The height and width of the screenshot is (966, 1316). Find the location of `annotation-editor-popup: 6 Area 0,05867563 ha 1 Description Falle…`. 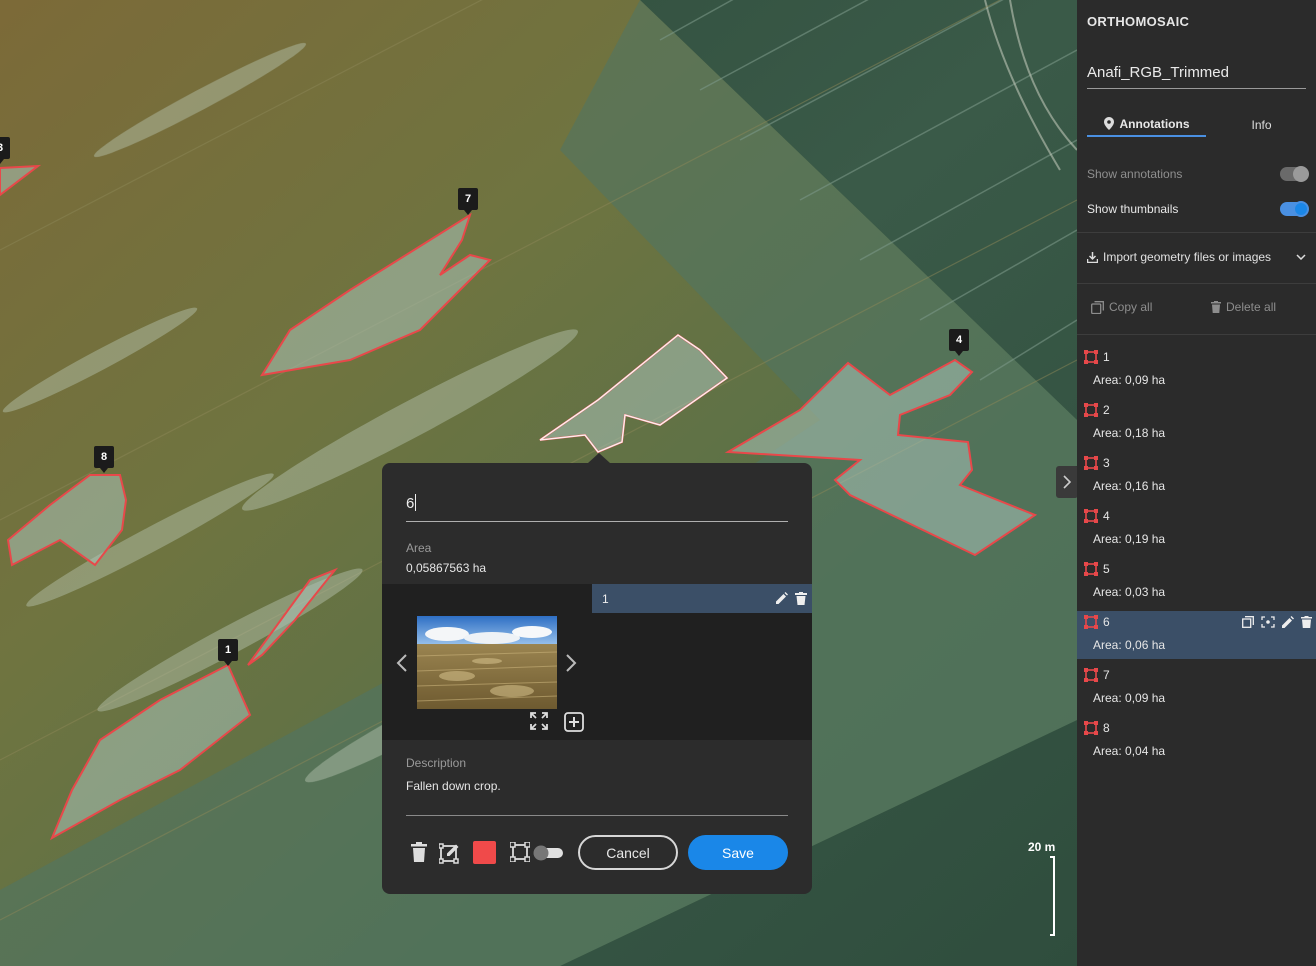

annotation-editor-popup: 6 Area 0,05867563 ha 1 Description Falle… is located at coordinates (597, 673).